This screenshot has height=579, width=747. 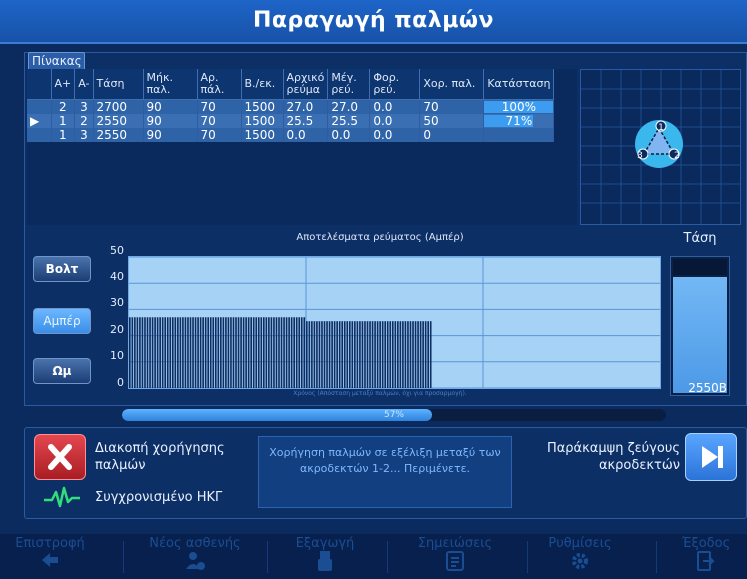 I want to click on voltage-meter-fill, so click(x=700, y=334).